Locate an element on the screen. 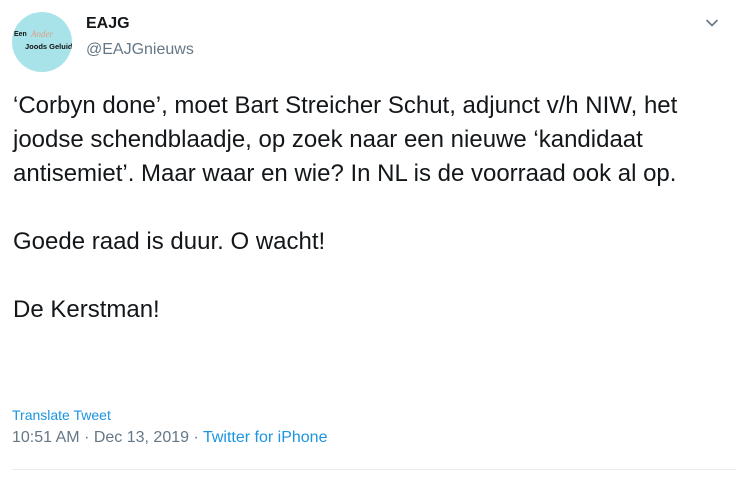 This screenshot has height=481, width=742. tweet-paragraph: Goede raad is duur. O wacht! is located at coordinates (169, 241).